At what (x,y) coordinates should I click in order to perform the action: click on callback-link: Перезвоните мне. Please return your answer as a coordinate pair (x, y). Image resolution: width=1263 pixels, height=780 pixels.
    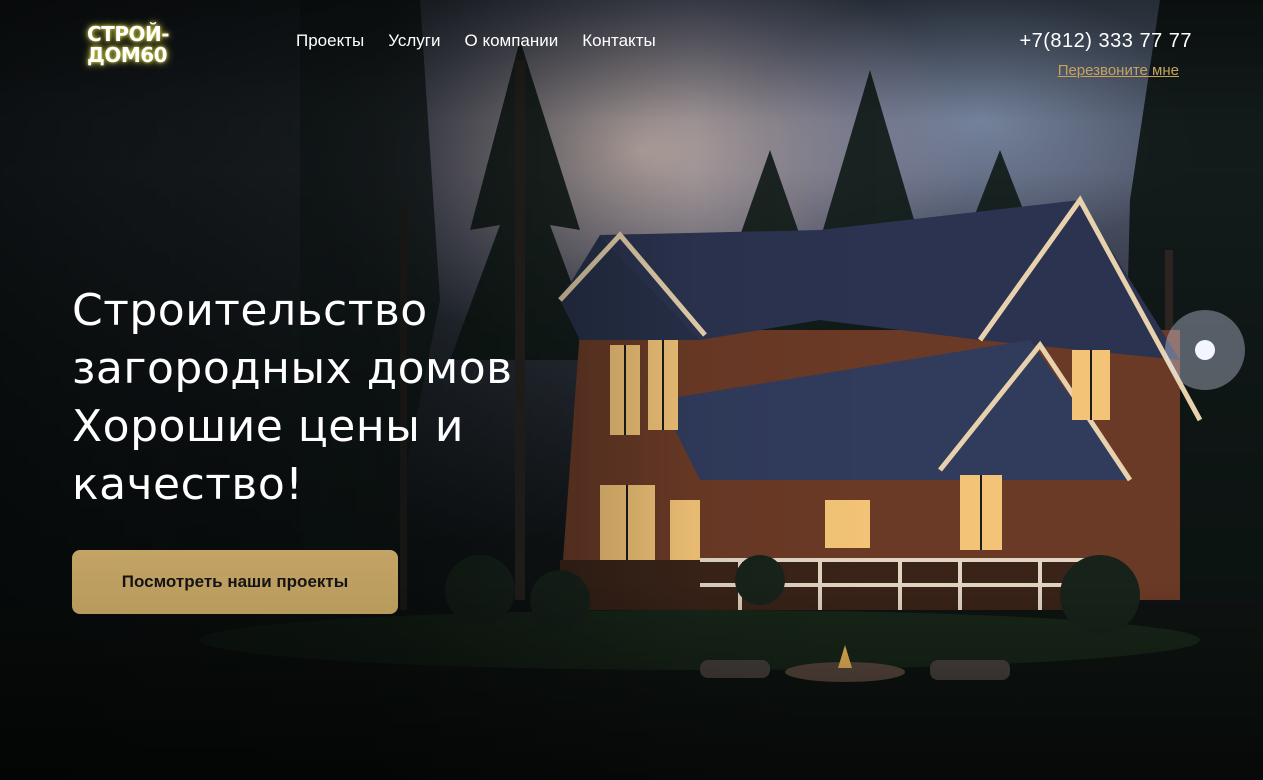
    Looking at the image, I should click on (1118, 70).